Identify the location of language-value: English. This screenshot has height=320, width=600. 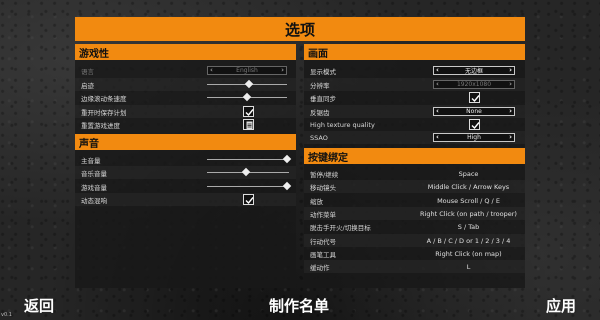
(247, 70).